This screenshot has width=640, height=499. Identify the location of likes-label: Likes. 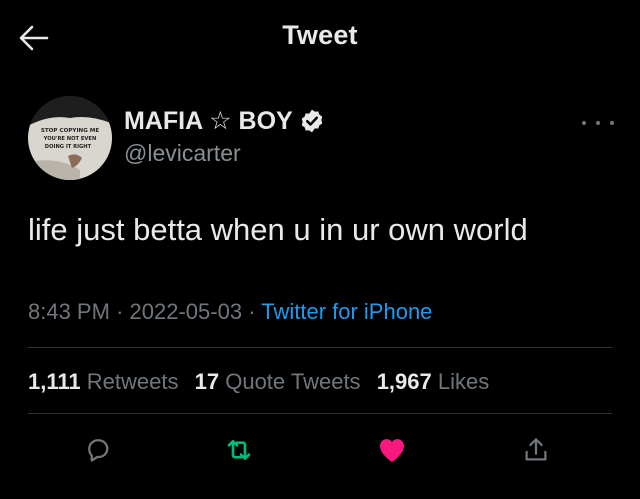
(463, 381).